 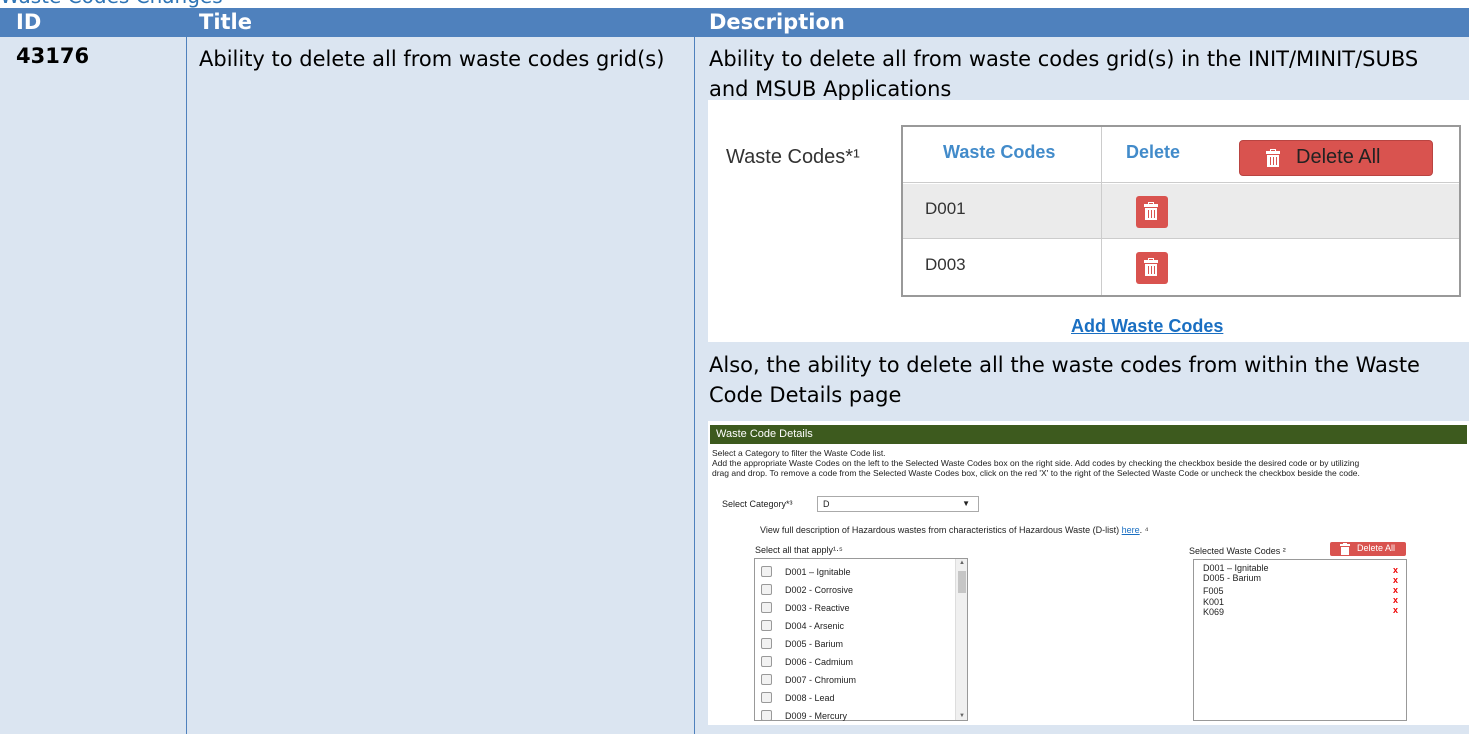 What do you see at coordinates (966, 503) in the screenshot?
I see `dropdown-arrow-icon: ▼` at bounding box center [966, 503].